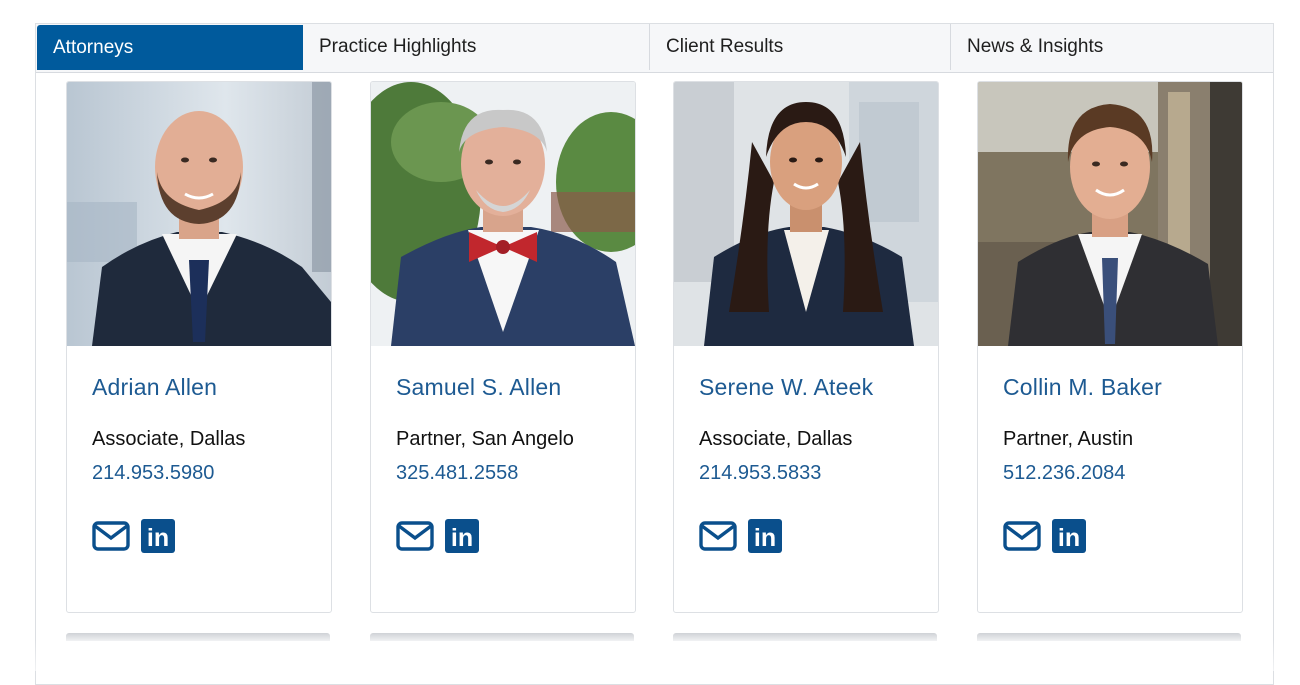 The width and height of the screenshot is (1300, 685). Describe the element at coordinates (1082, 387) in the screenshot. I see `attorney-name: Collin M. Baker` at that location.